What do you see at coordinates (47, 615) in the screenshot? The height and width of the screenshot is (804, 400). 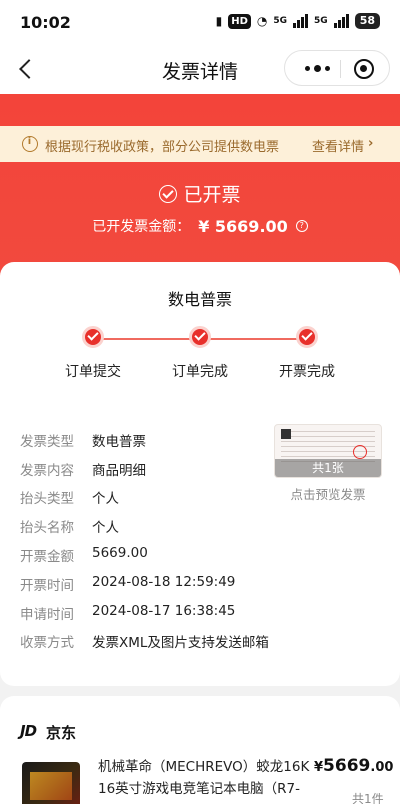 I see `detail-label: 申请时间` at bounding box center [47, 615].